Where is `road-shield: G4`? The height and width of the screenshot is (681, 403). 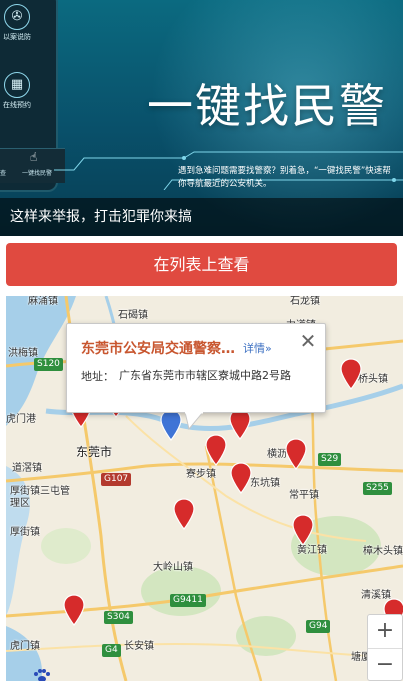
road-shield: G4 is located at coordinates (111, 650).